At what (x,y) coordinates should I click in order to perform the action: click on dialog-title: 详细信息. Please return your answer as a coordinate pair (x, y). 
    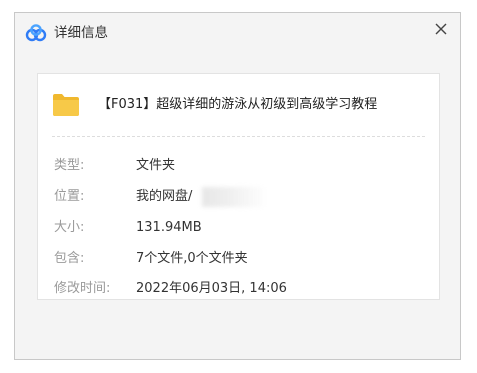
    Looking at the image, I should click on (81, 33).